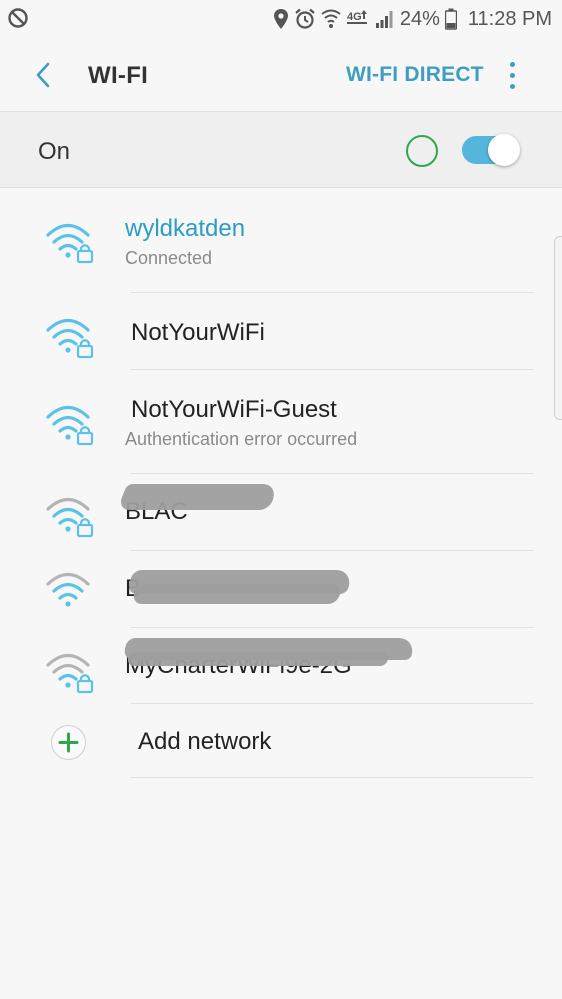 This screenshot has width=562, height=999. I want to click on location-icon, so click(280, 19).